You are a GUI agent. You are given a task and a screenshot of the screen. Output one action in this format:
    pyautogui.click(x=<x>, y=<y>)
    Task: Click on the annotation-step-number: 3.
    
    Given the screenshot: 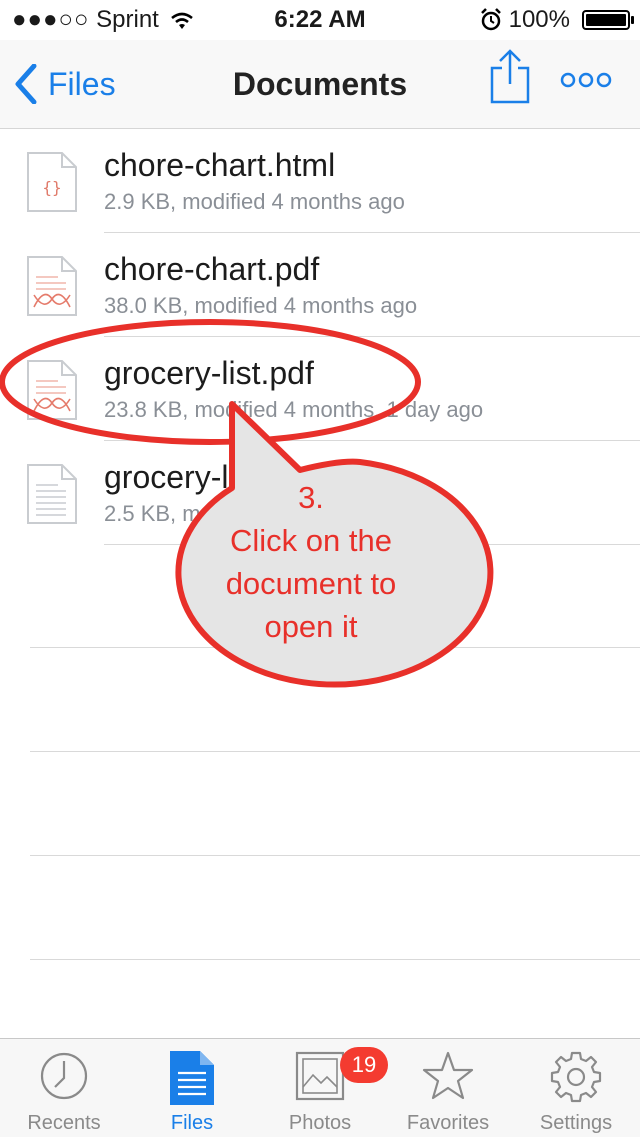 What is the action you would take?
    pyautogui.click(x=311, y=497)
    